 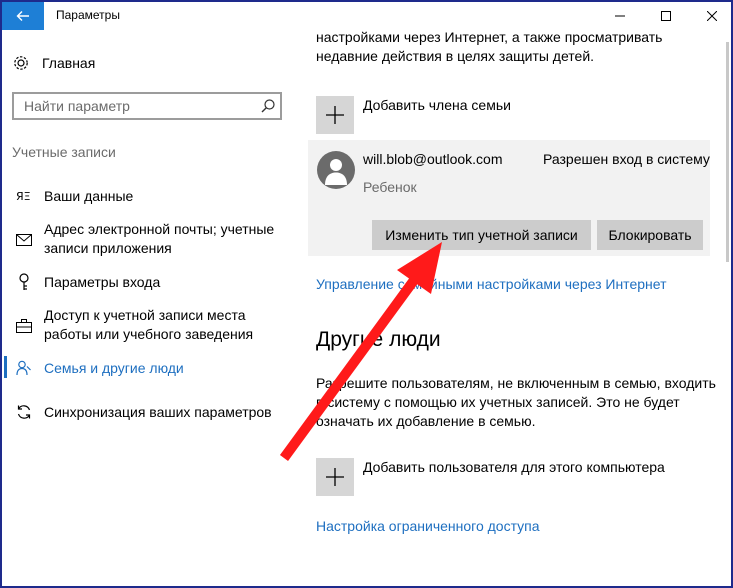 What do you see at coordinates (433, 159) in the screenshot?
I see `member-email: will.blob@outlook.com` at bounding box center [433, 159].